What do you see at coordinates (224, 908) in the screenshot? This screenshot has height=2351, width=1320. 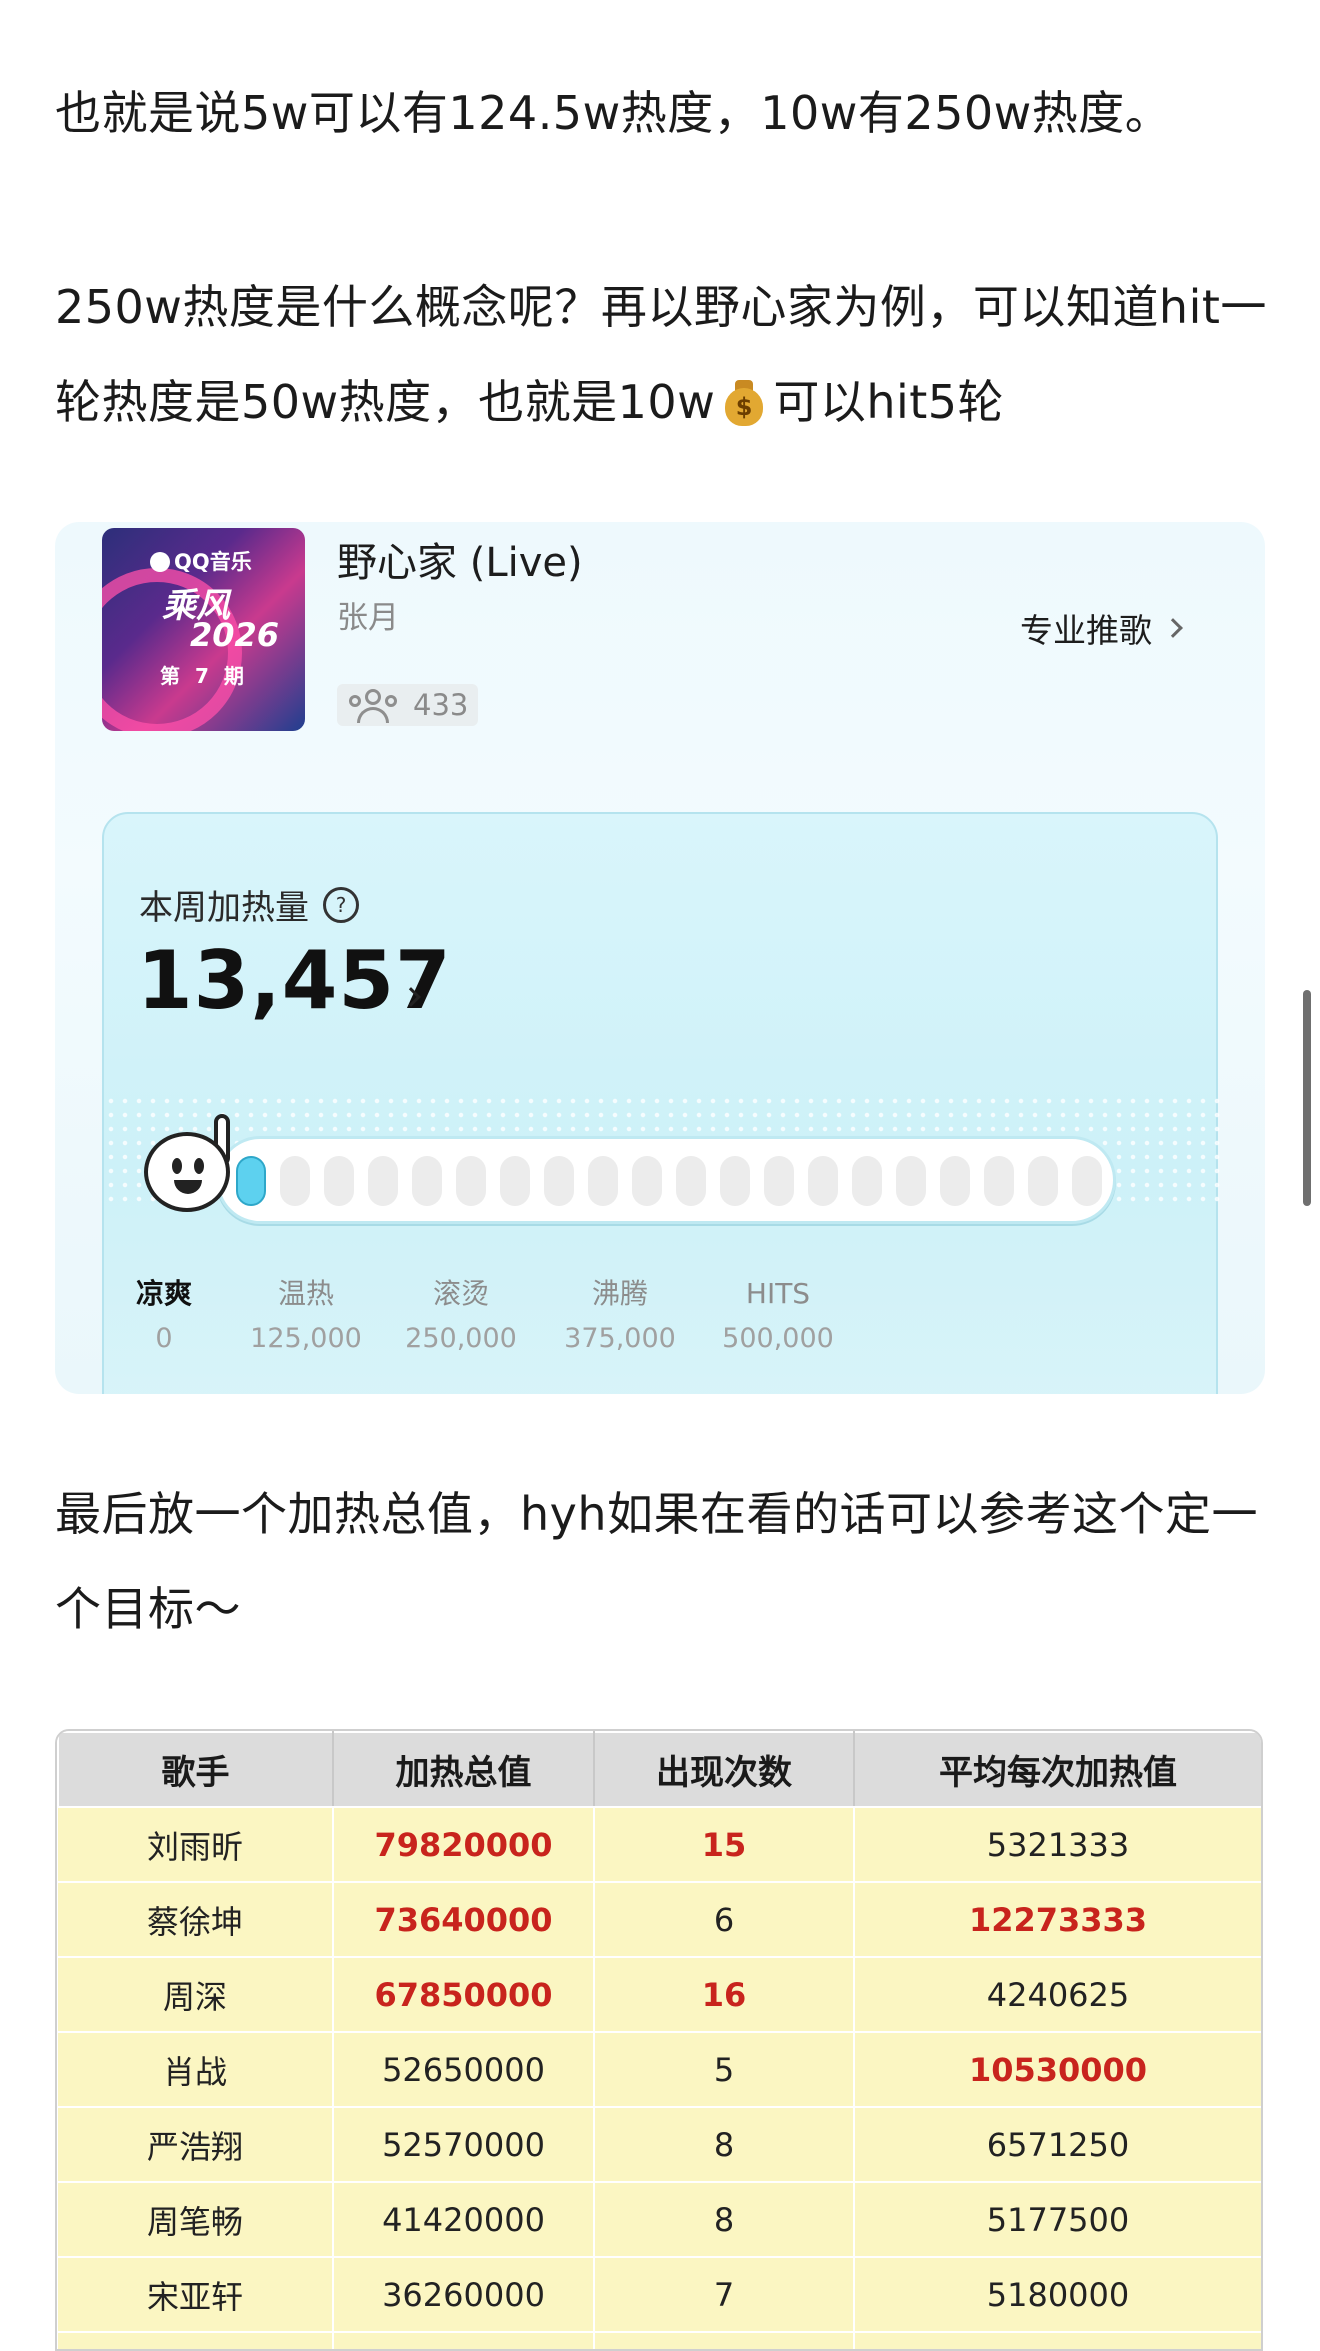 I see `heat-label-text: 本周加热量` at bounding box center [224, 908].